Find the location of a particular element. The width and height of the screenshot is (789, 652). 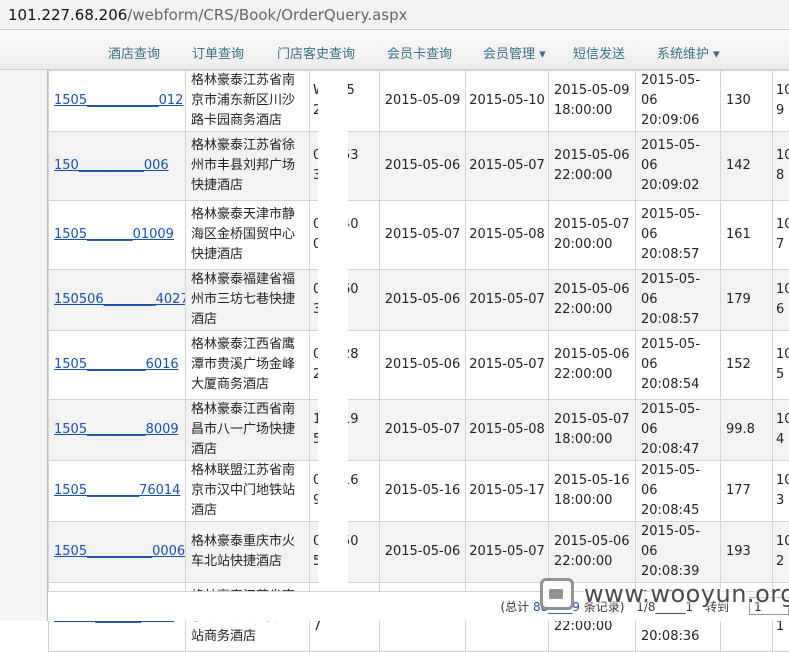

extra-part-b: 3 is located at coordinates (780, 500).